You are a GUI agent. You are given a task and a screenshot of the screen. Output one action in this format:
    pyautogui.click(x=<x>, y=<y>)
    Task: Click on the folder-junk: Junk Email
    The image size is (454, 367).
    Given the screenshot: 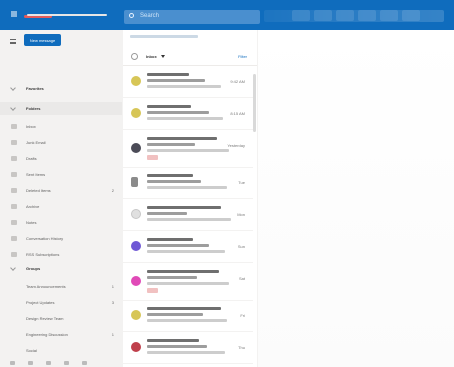 What is the action you would take?
    pyautogui.click(x=61, y=142)
    